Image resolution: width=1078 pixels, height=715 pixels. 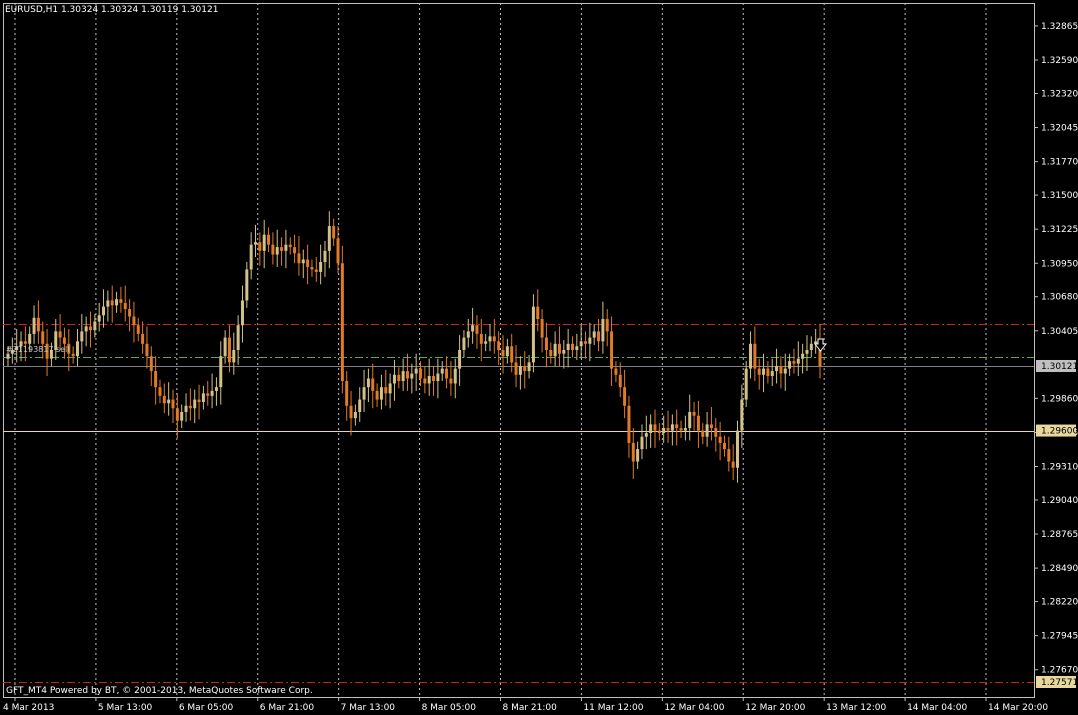 What do you see at coordinates (1059, 399) in the screenshot?
I see `y-tick-label: 1.29860` at bounding box center [1059, 399].